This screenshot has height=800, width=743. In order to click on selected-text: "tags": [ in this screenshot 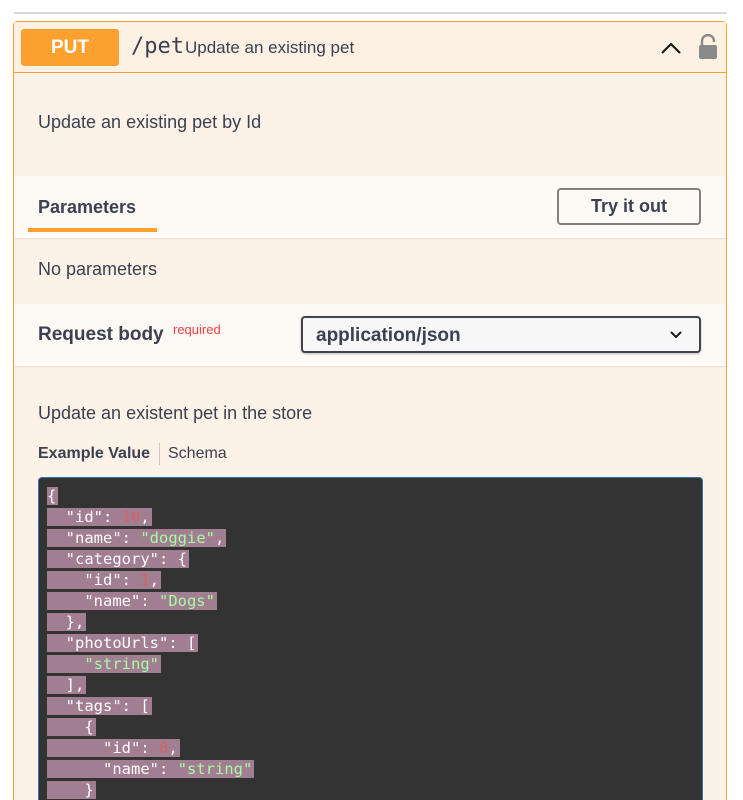, I will do `click(99, 706)`.